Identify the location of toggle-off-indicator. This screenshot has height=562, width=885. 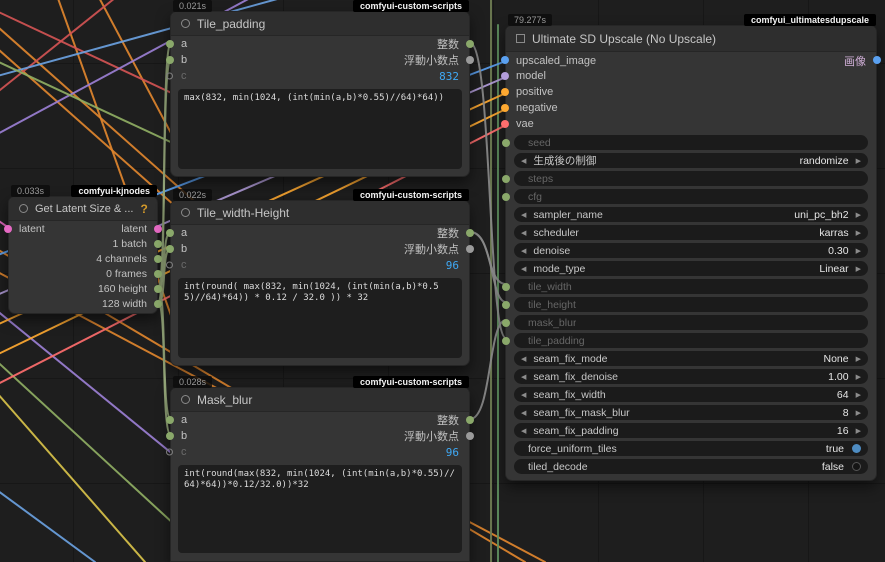
(856, 466).